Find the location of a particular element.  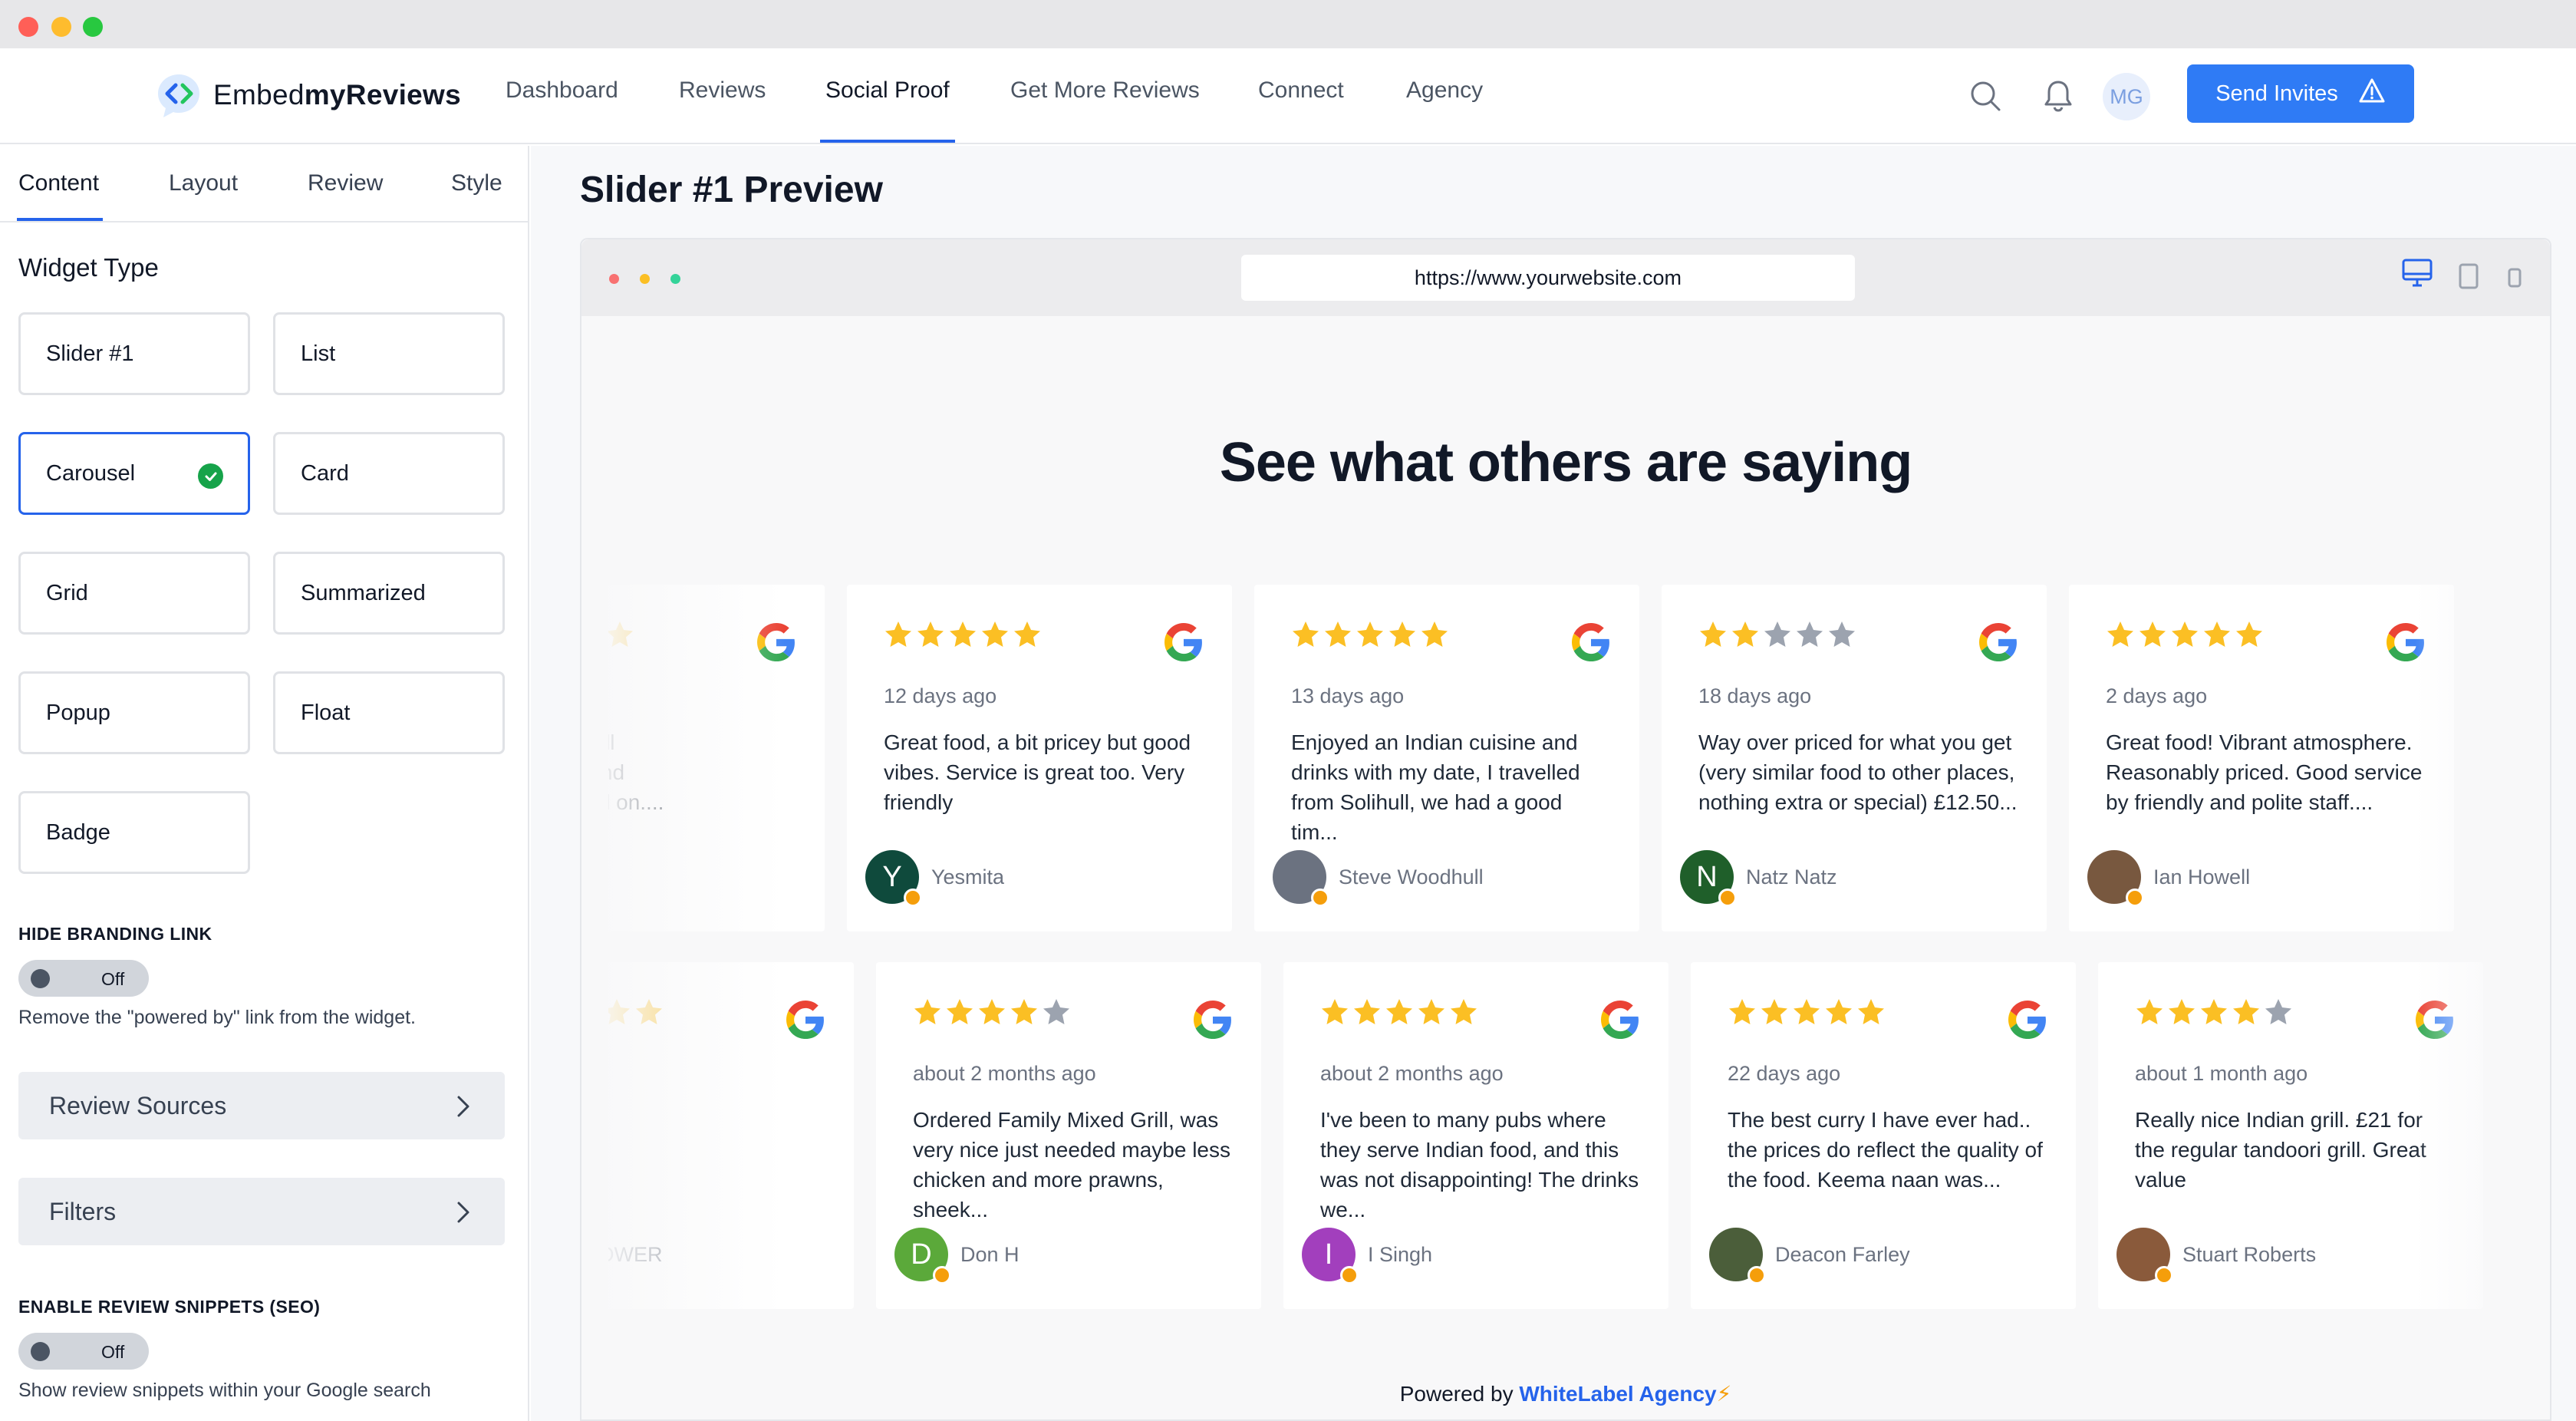

widget-type-card: Card is located at coordinates (389, 473).